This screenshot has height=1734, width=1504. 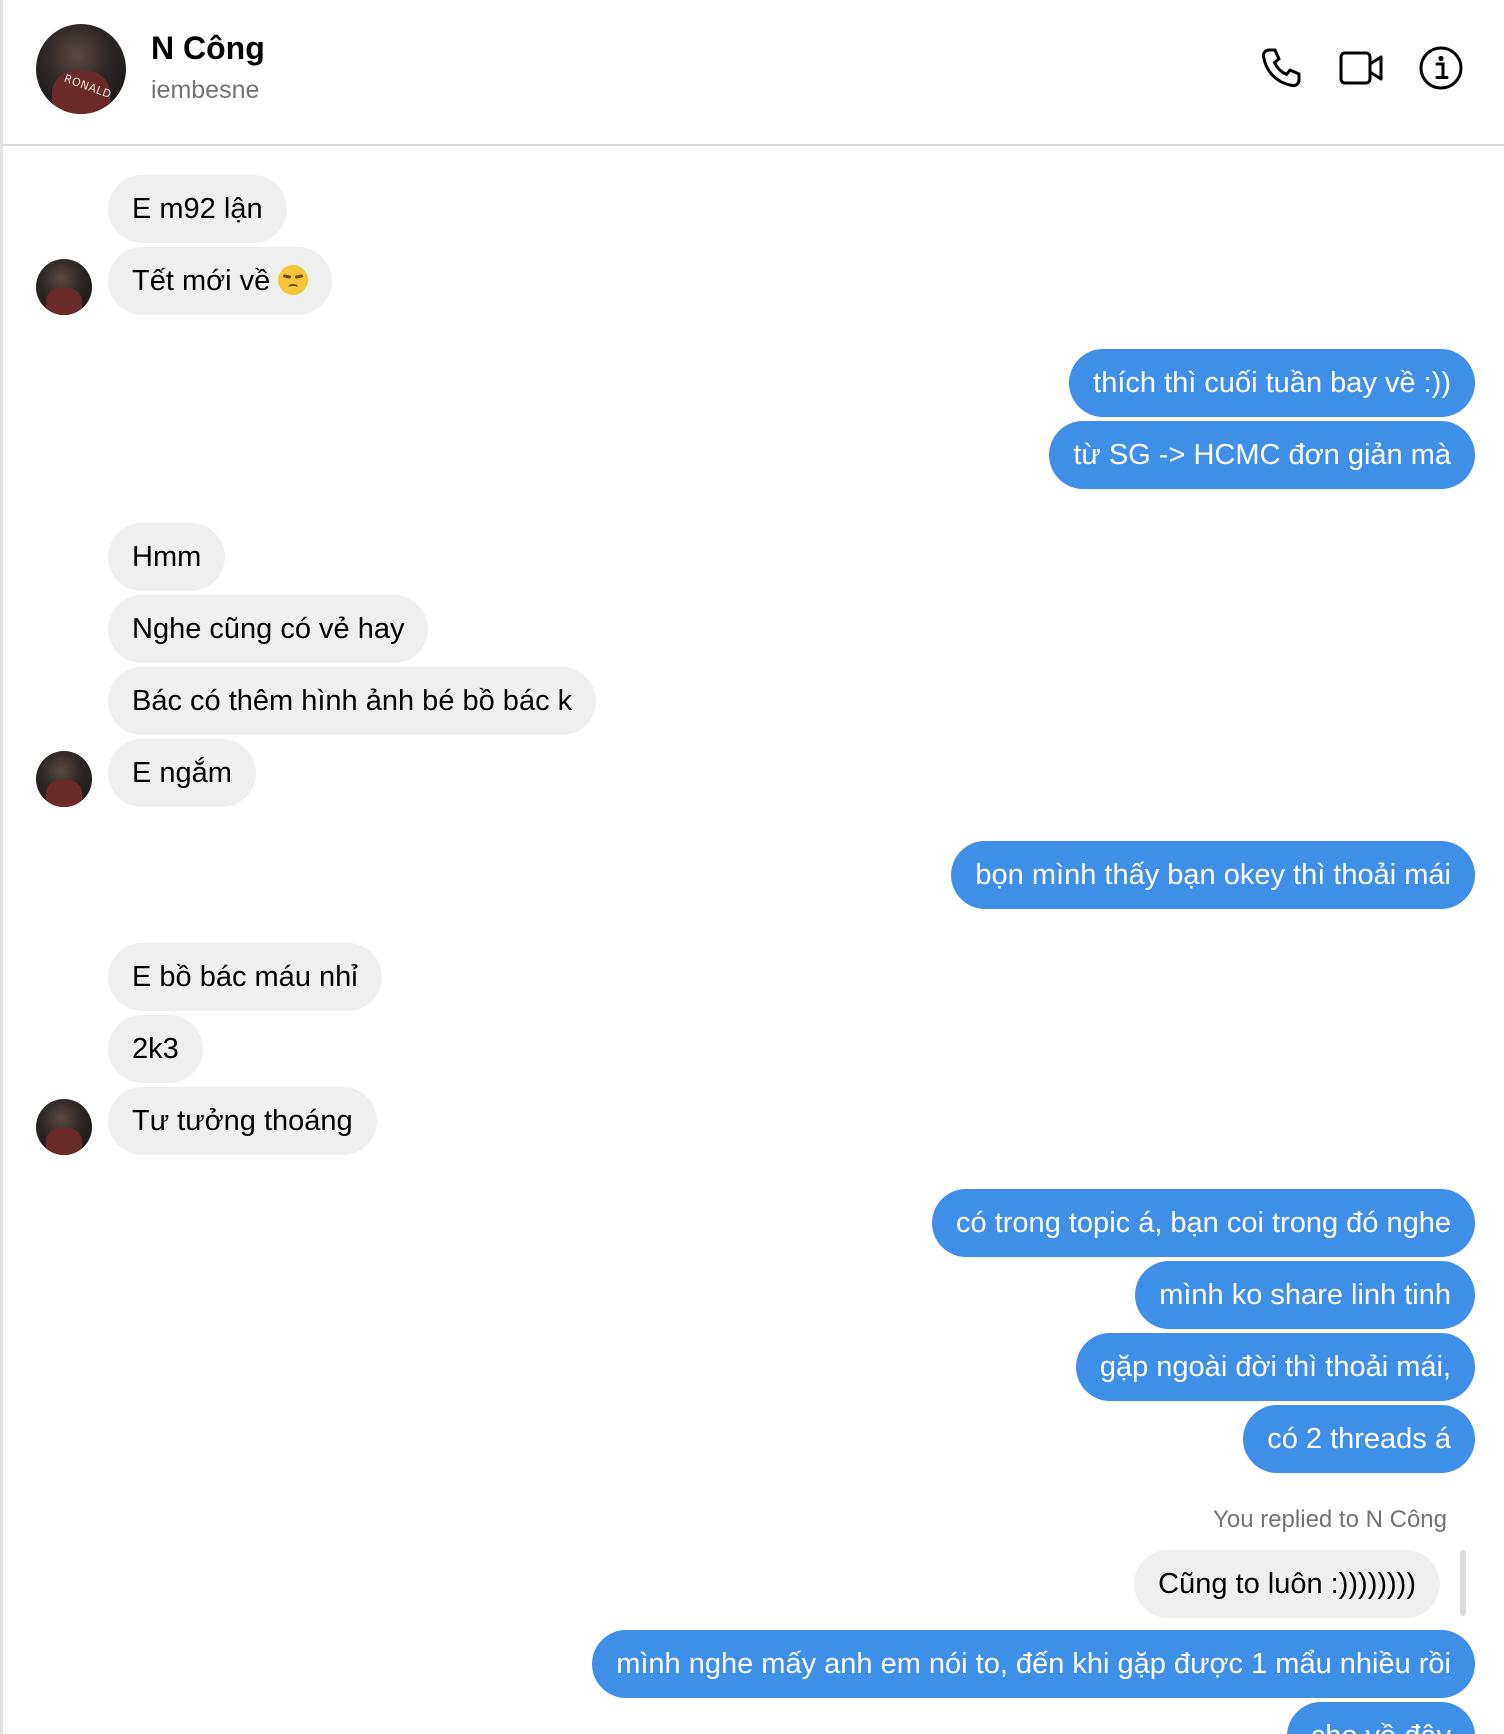 I want to click on incoming-message: Bác có thêm hình ảnh bé bồ bác k, so click(x=352, y=701).